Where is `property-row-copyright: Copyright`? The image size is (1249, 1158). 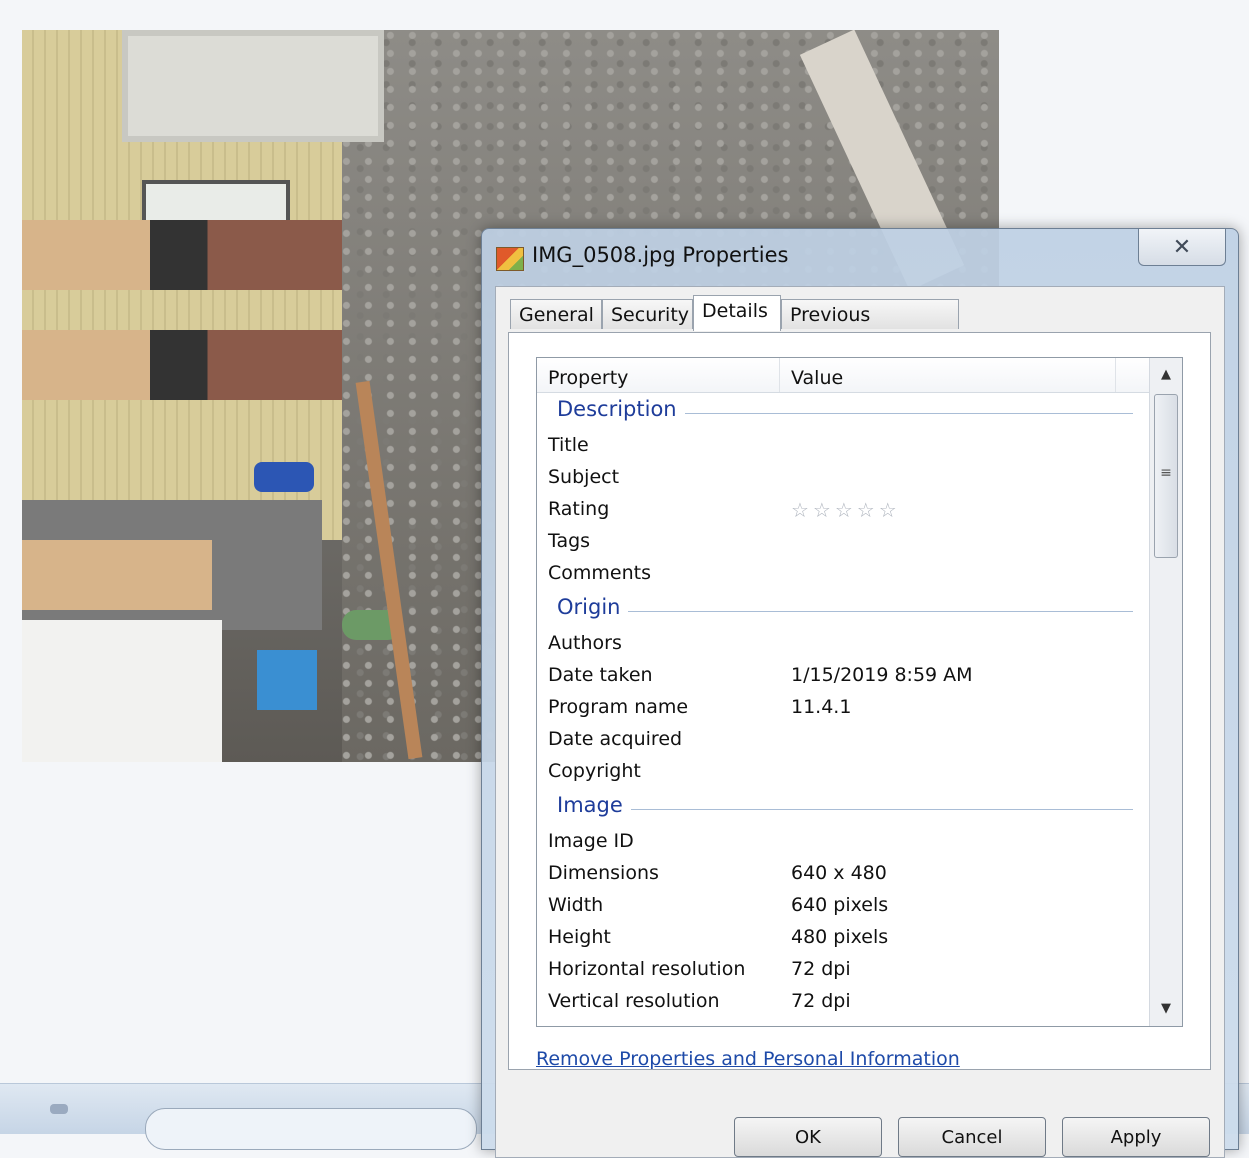 property-row-copyright: Copyright is located at coordinates (843, 772).